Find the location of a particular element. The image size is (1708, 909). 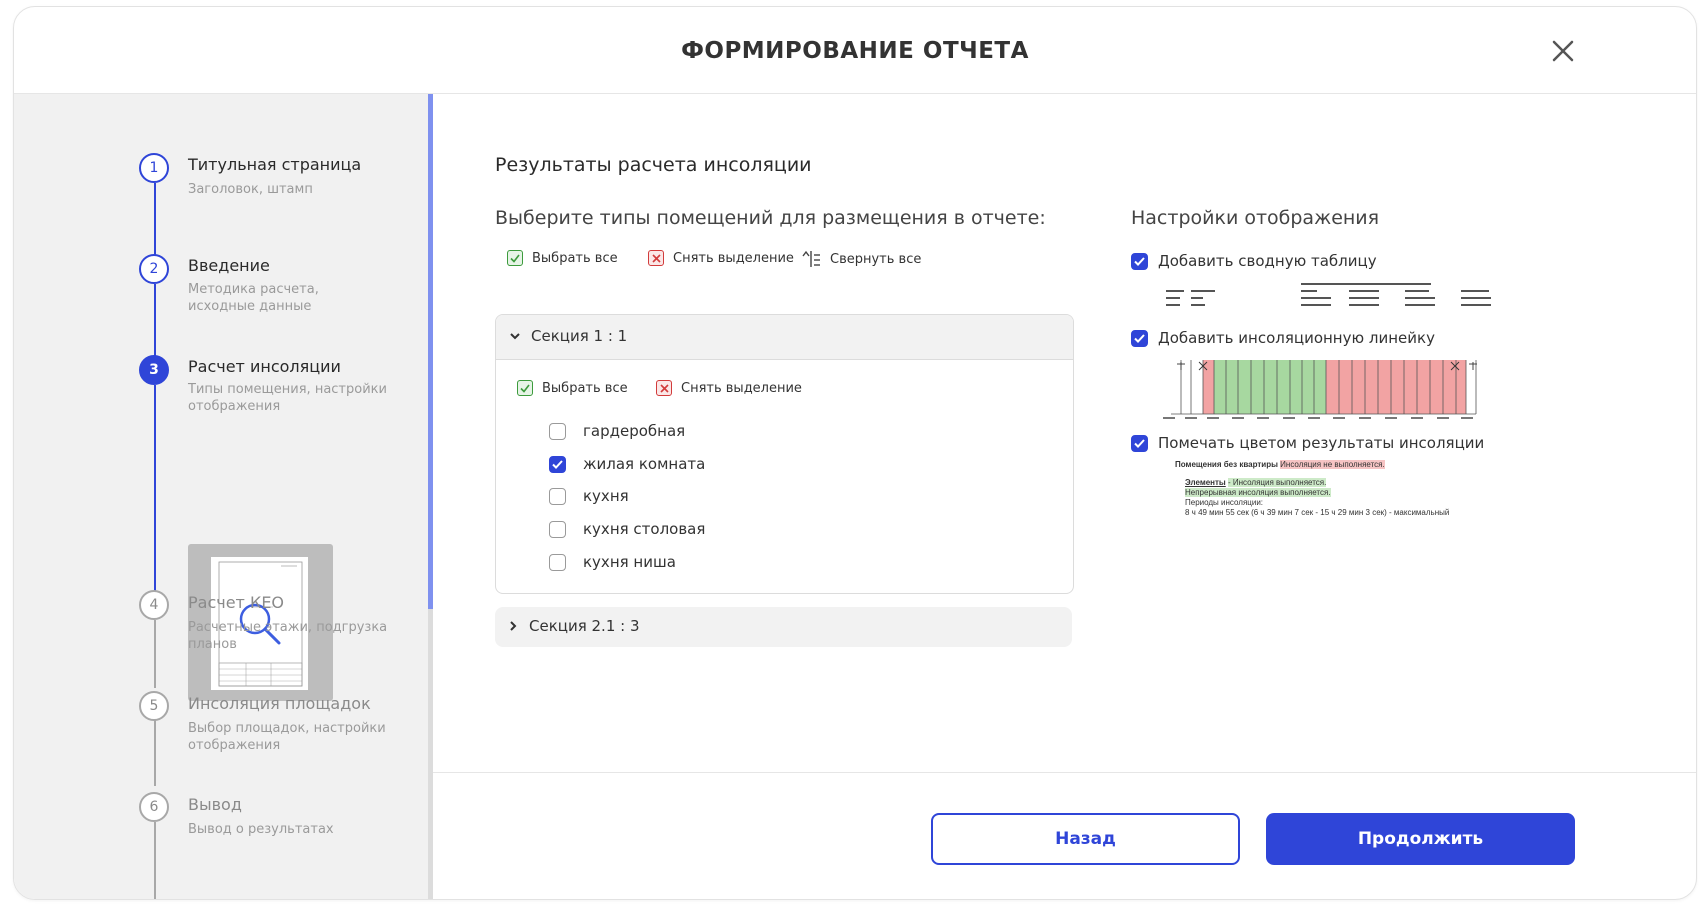

step-title: Инсоляция площадок is located at coordinates (279, 703).